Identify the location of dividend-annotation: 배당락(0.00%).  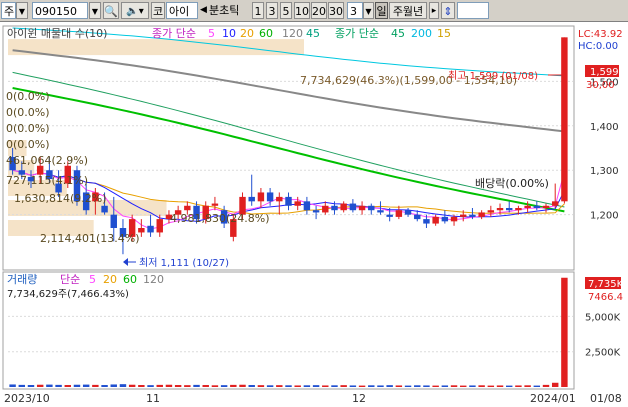
(512, 183).